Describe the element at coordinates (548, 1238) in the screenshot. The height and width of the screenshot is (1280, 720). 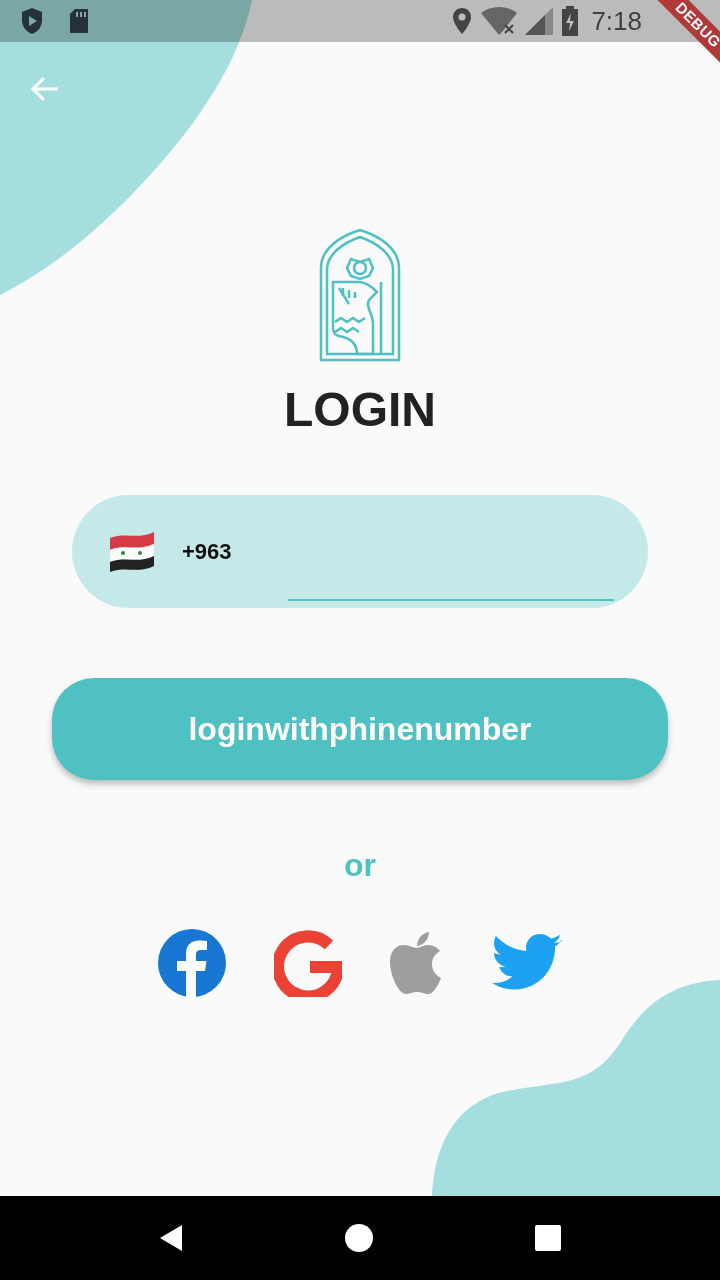
I see `recents-nav-icon` at that location.